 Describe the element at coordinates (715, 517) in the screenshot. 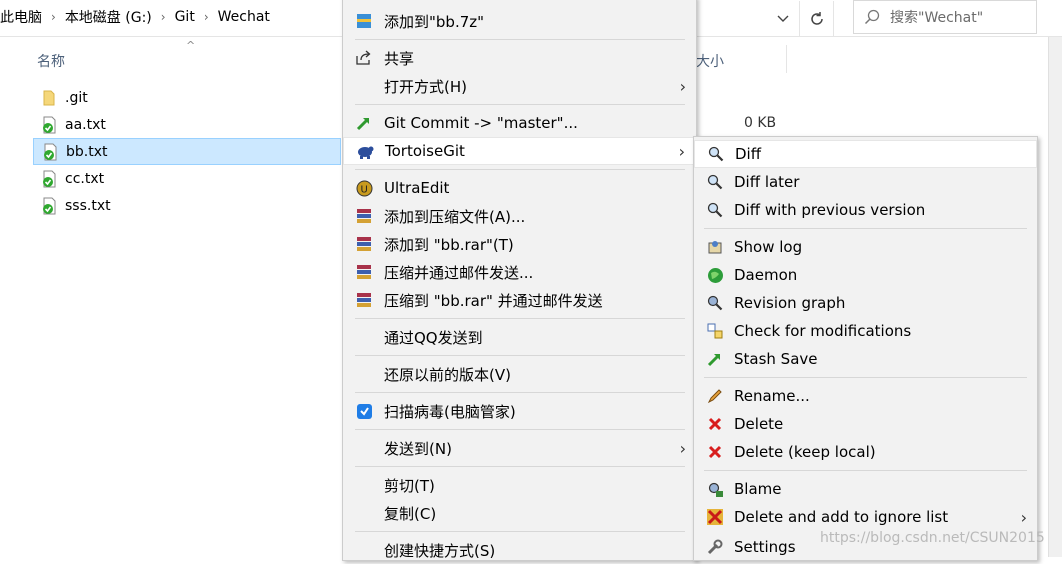

I see `ignore-list-icon` at that location.